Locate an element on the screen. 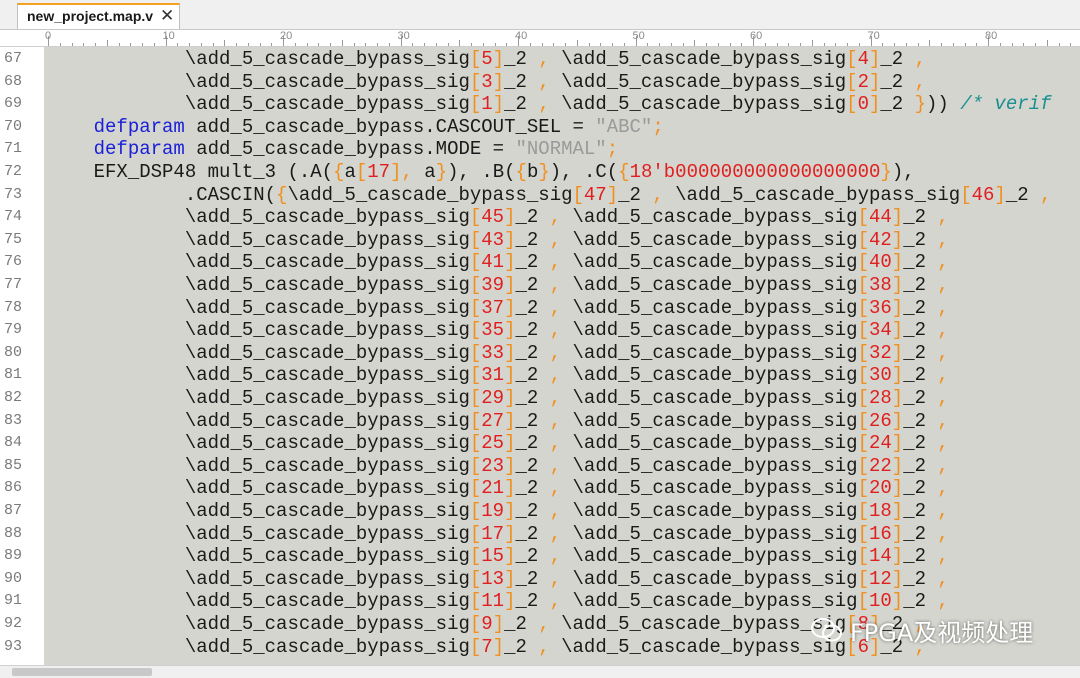 This screenshot has height=678, width=1080. code-token: b is located at coordinates (532, 172).